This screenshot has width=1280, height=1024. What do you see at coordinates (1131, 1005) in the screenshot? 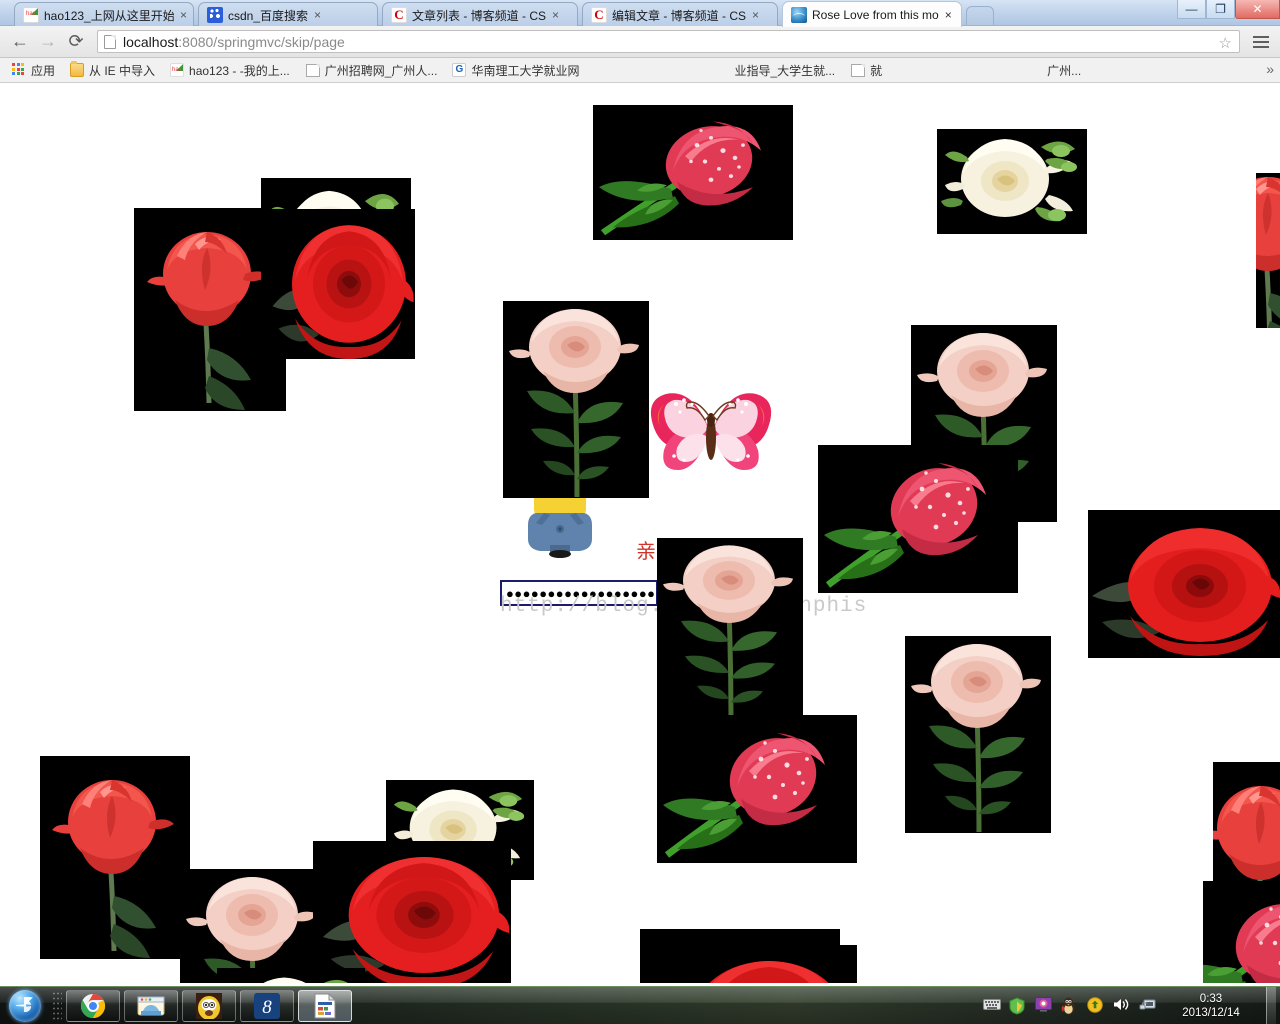
I see `system-tray: 0:33 2013/12/14` at bounding box center [1131, 1005].